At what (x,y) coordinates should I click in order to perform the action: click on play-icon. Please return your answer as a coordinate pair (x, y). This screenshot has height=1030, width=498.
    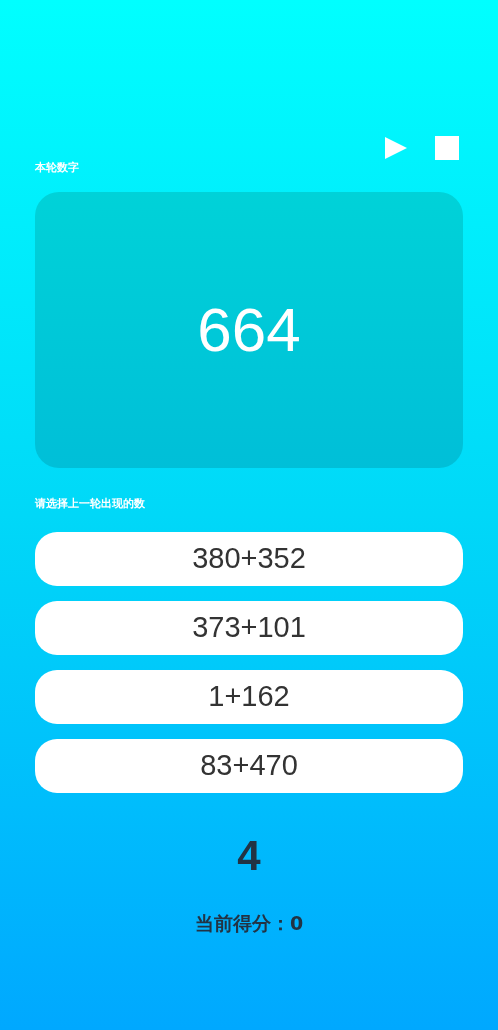
    Looking at the image, I should click on (396, 148).